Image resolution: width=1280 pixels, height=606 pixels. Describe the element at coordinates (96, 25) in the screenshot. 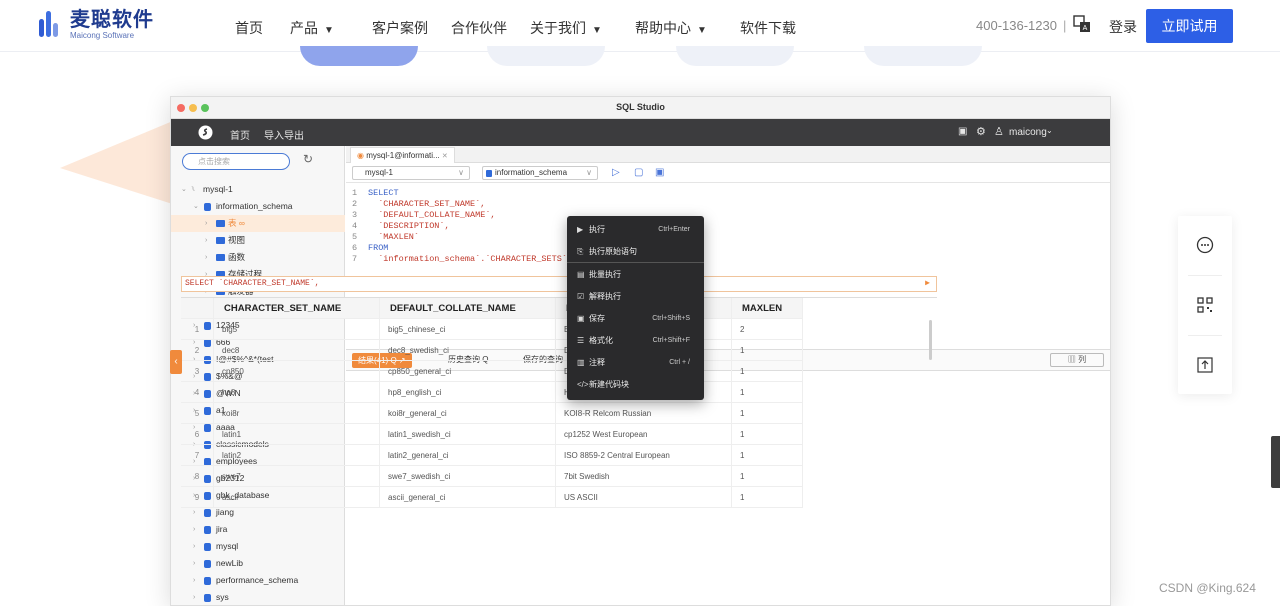

I see `logo: 麦聪软件 Maicong Software` at that location.